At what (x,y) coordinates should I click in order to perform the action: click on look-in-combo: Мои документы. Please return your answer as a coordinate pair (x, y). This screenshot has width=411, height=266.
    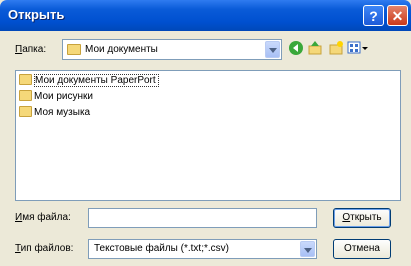
    Looking at the image, I should click on (172, 49).